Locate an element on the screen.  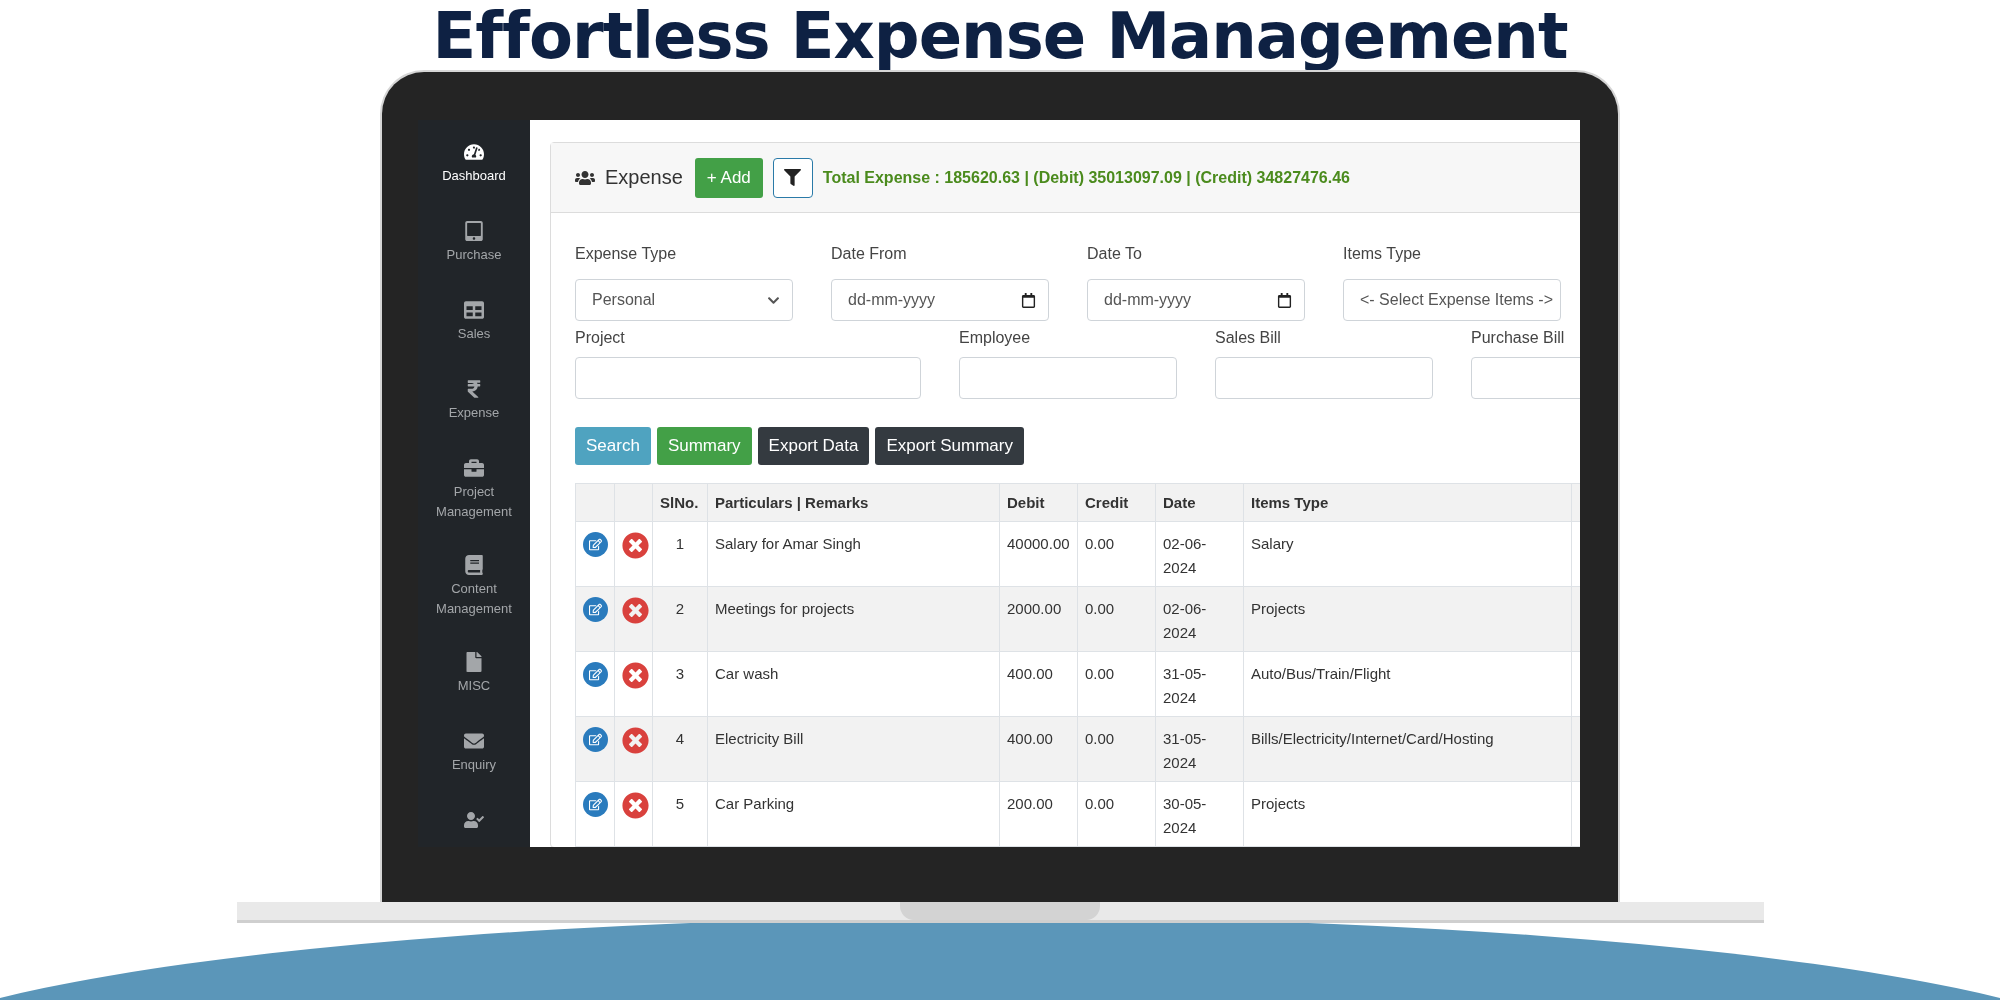
select-field: Personal is located at coordinates (684, 300).